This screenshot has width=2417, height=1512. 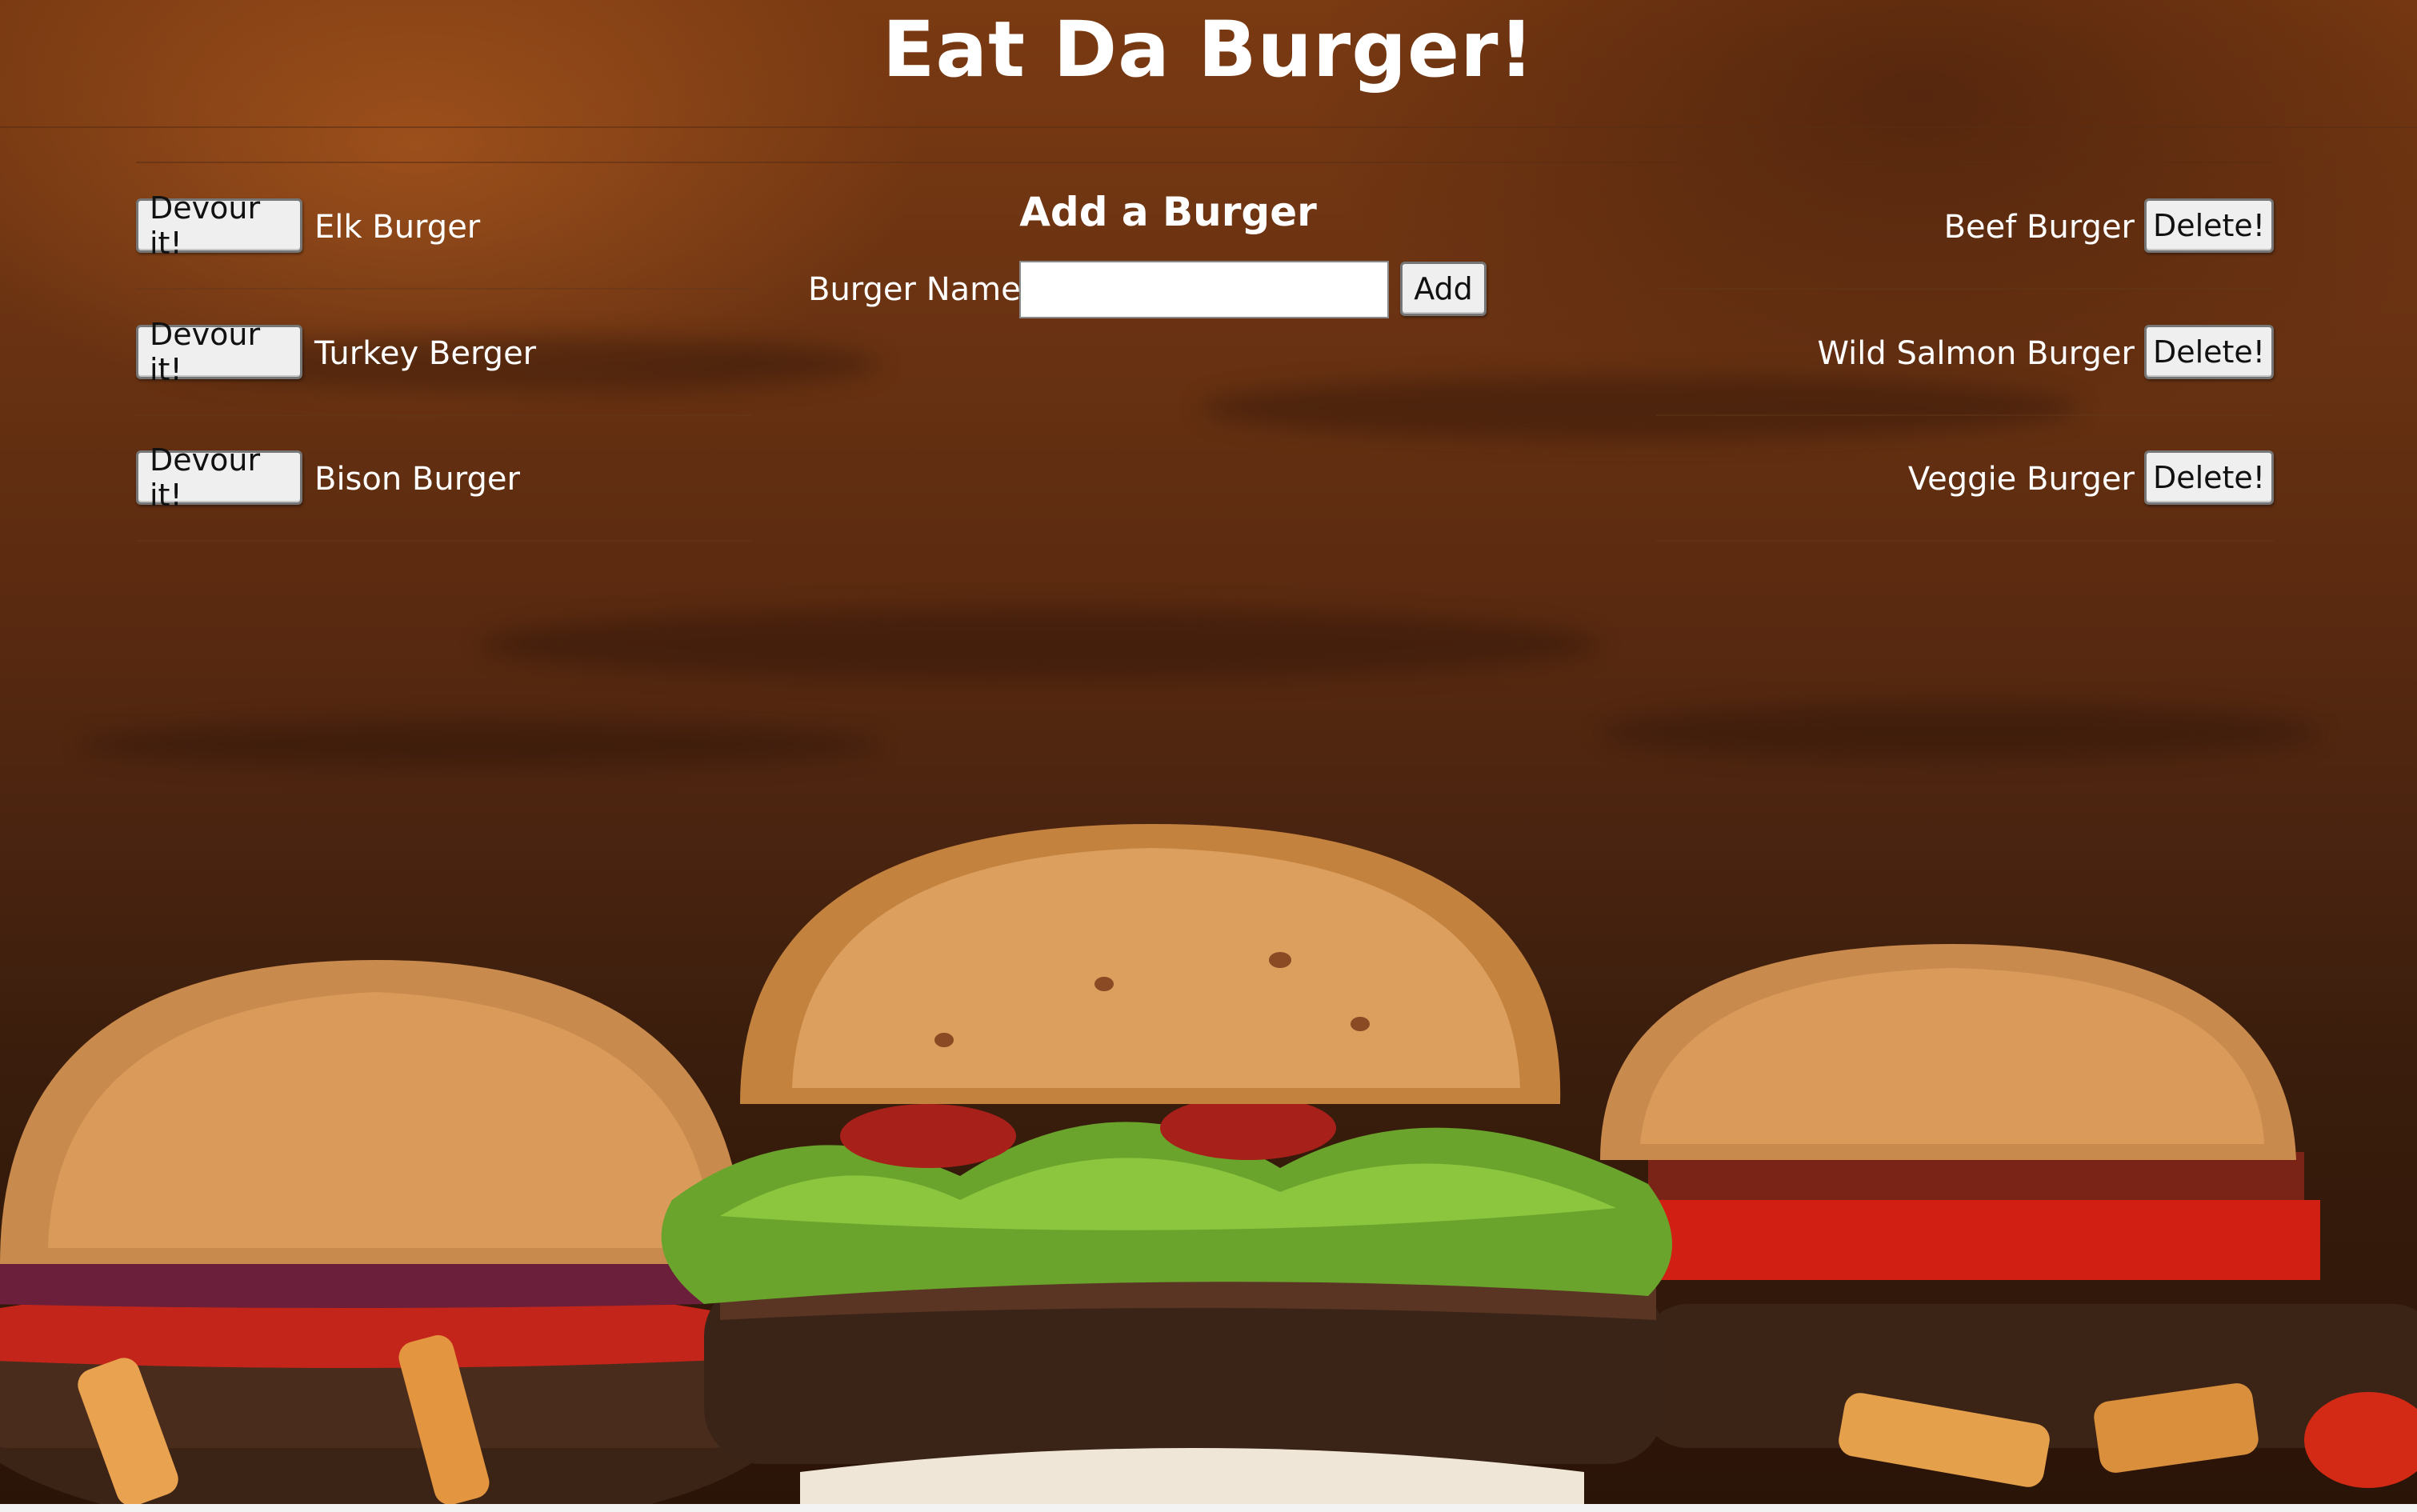 What do you see at coordinates (1168, 212) in the screenshot?
I see `add-burger-heading: Add a Burger` at bounding box center [1168, 212].